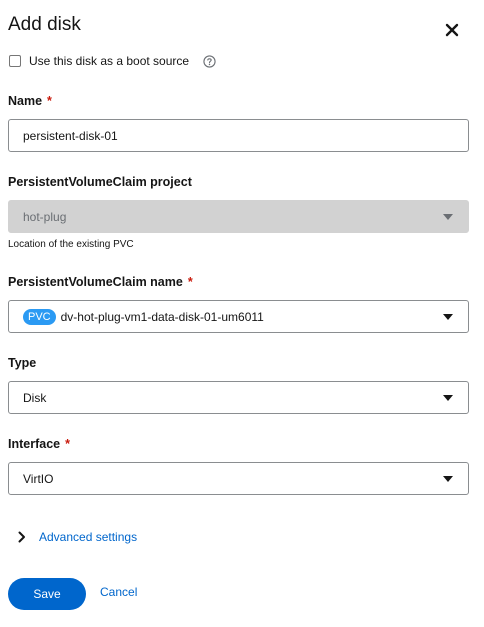 The image size is (484, 627). Describe the element at coordinates (238, 478) in the screenshot. I see `interface-select: VirtIO` at that location.